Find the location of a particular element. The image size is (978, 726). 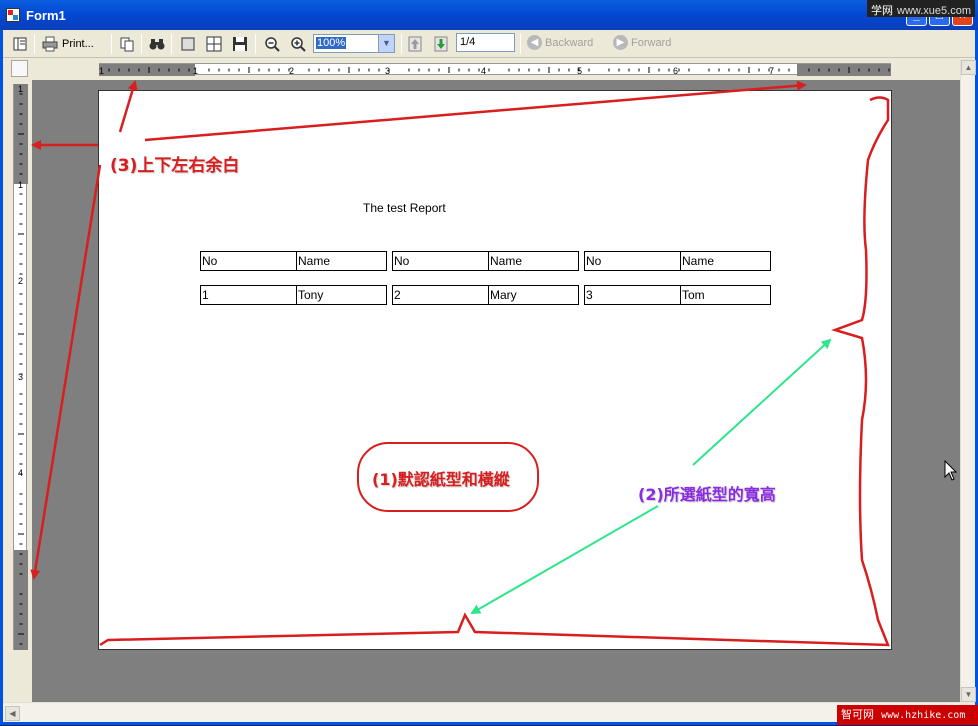

one-page-button is located at coordinates (188, 44).